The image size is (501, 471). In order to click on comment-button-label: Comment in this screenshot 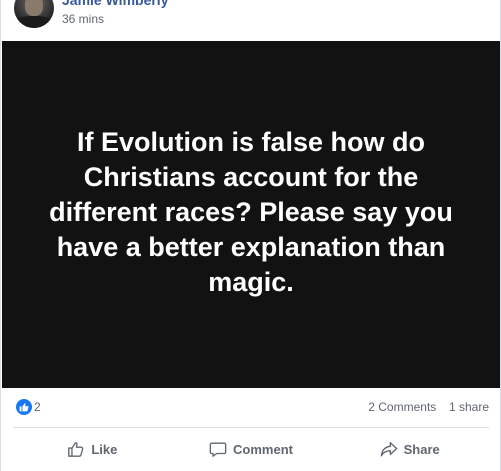, I will do `click(263, 449)`.